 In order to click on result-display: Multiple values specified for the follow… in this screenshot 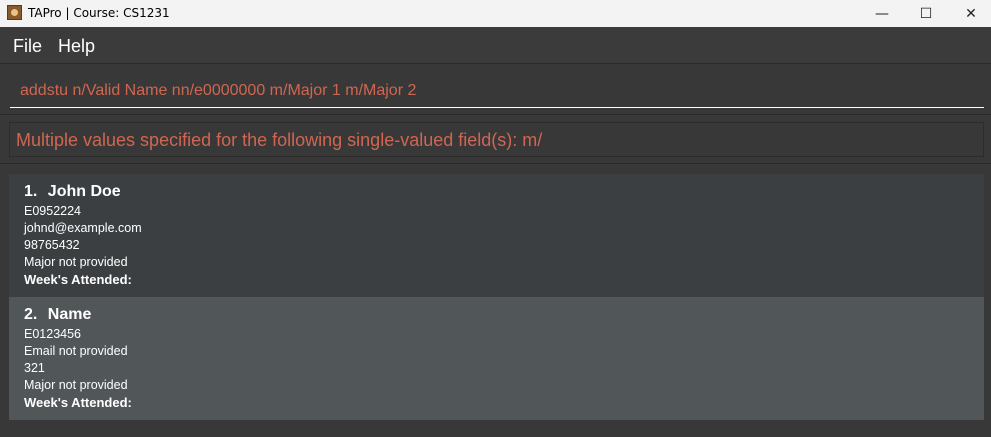, I will do `click(495, 139)`.